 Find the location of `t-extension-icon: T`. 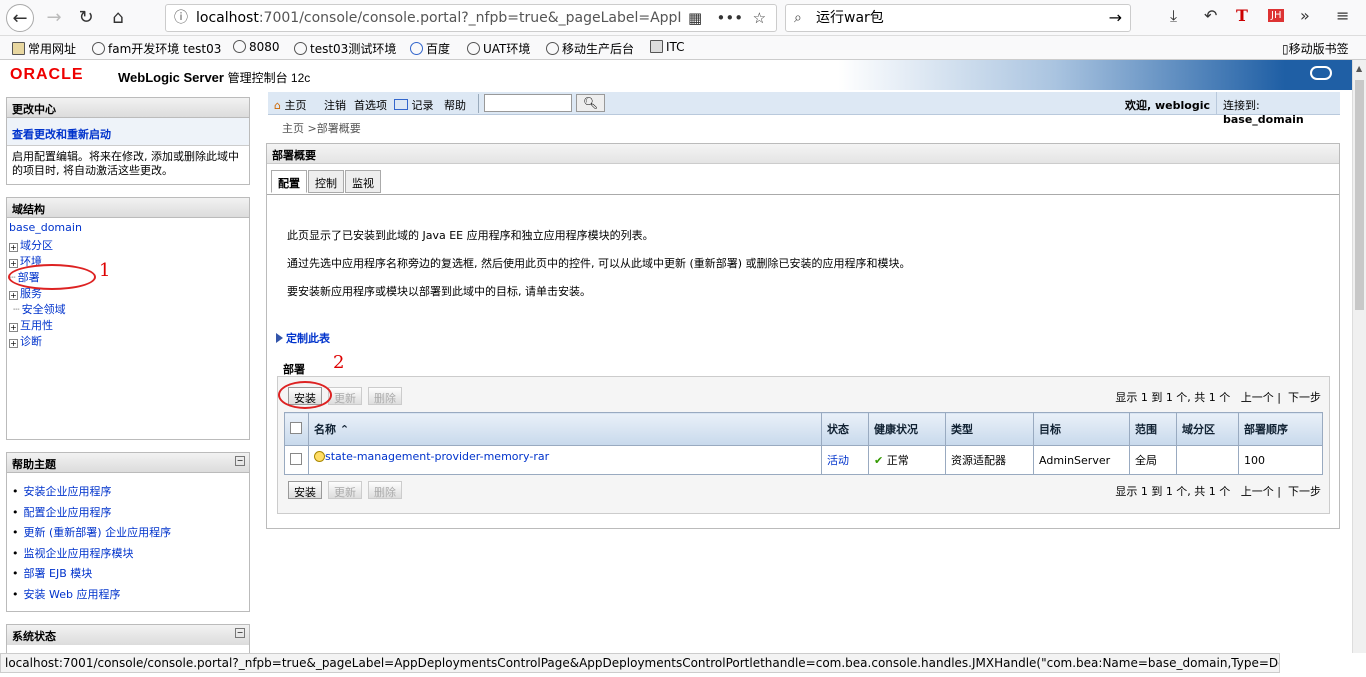

t-extension-icon: T is located at coordinates (1242, 15).